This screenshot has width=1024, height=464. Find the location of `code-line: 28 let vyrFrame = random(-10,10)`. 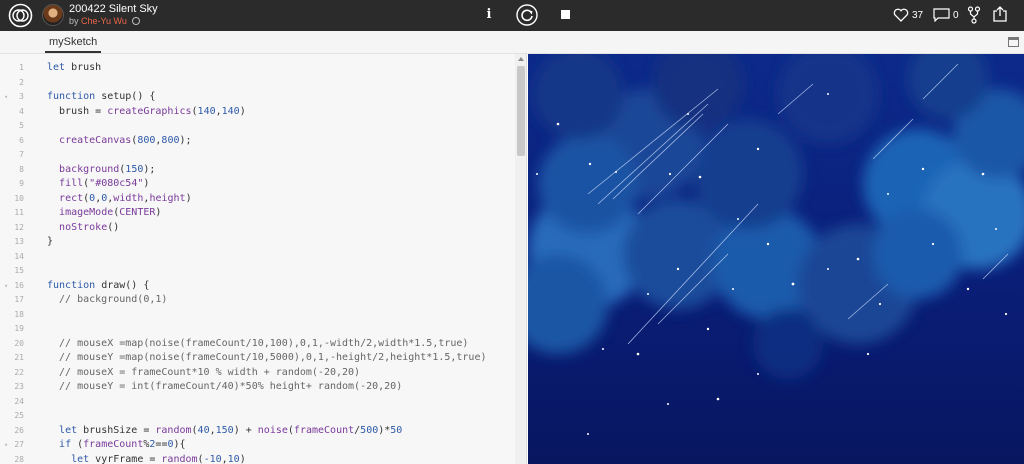

code-line: 28 let vyrFrame = random(-10,10) is located at coordinates (257, 458).